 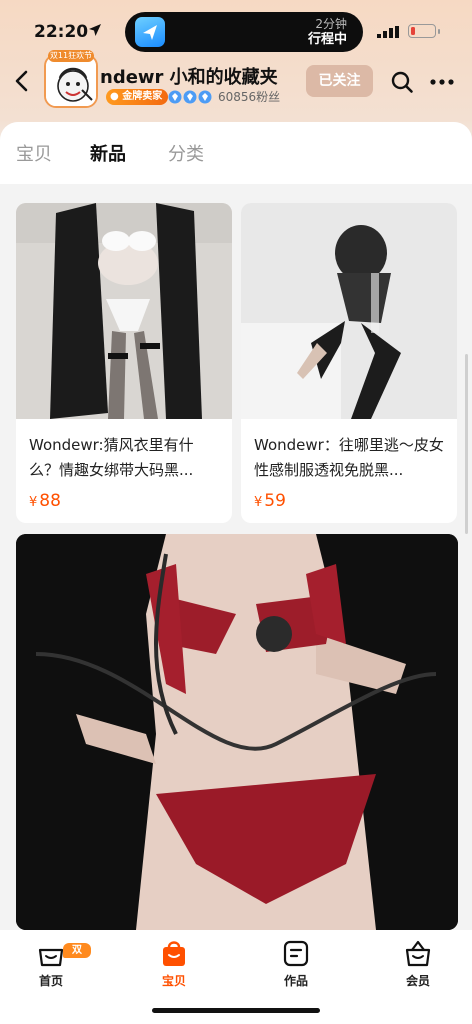 What do you see at coordinates (114, 96) in the screenshot?
I see `gold-medal-icon: ●` at bounding box center [114, 96].